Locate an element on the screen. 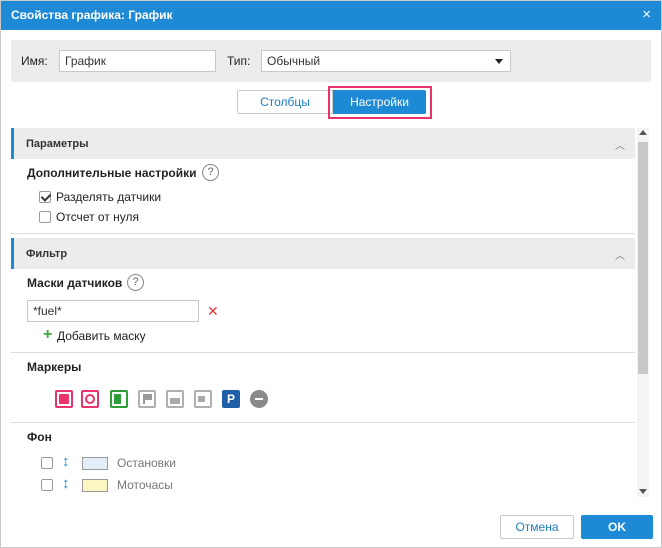  image-marker-icon is located at coordinates (175, 399).